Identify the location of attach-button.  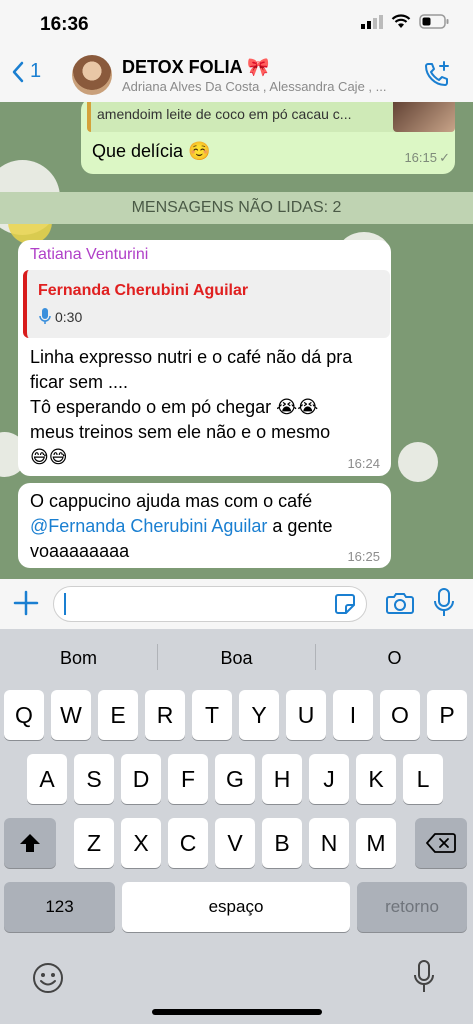
(26, 605).